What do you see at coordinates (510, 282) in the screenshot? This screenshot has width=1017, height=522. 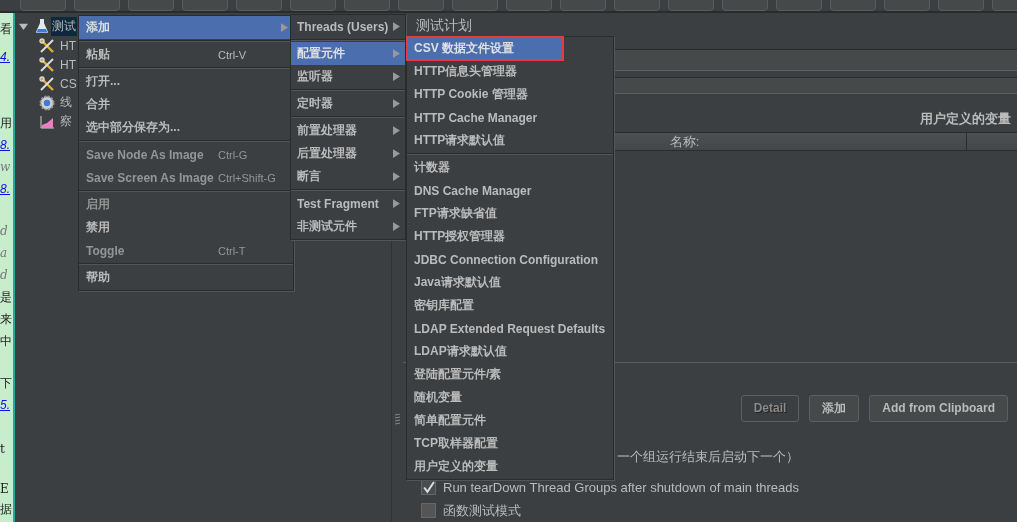 I see `menu-item: Java请求默认值` at bounding box center [510, 282].